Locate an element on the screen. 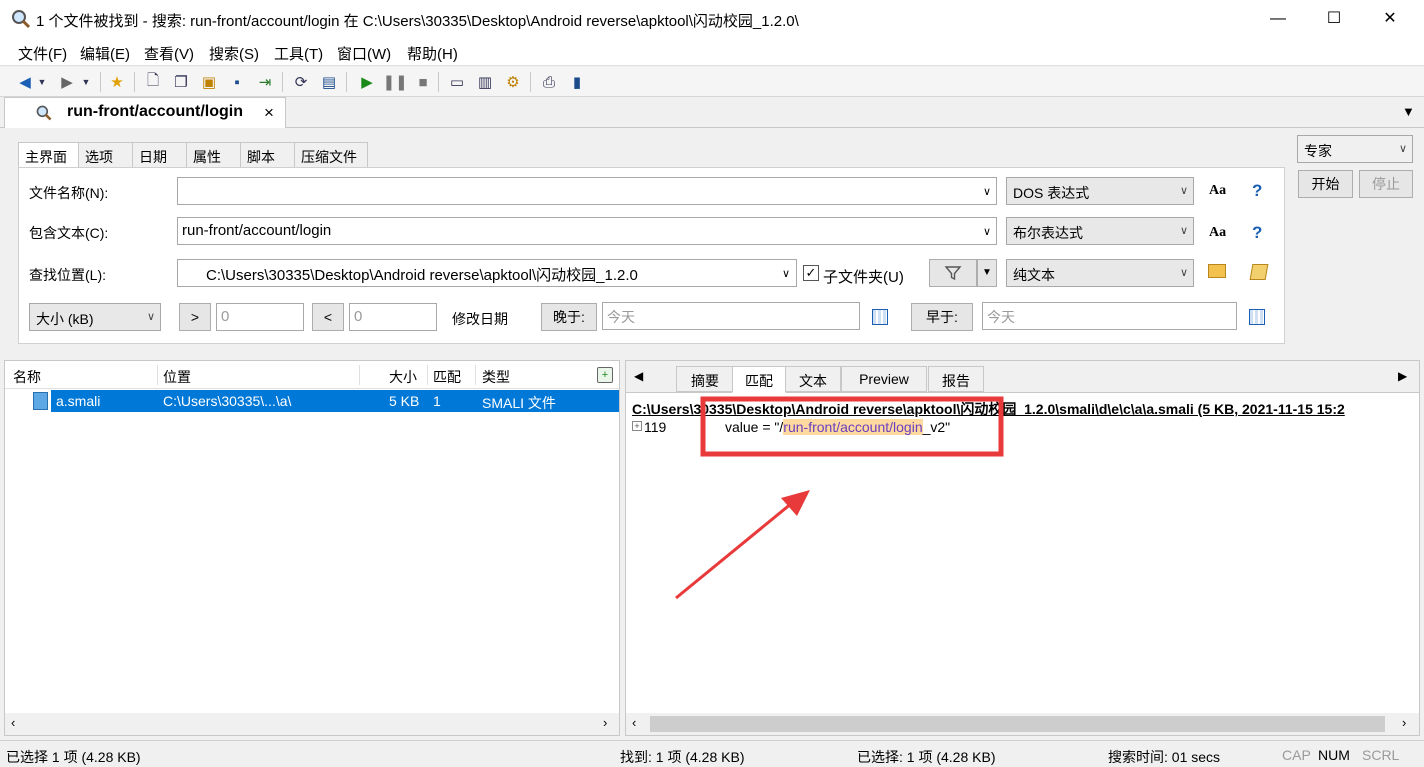 This screenshot has height=767, width=1424. help-book-icon: ▮ is located at coordinates (577, 82).